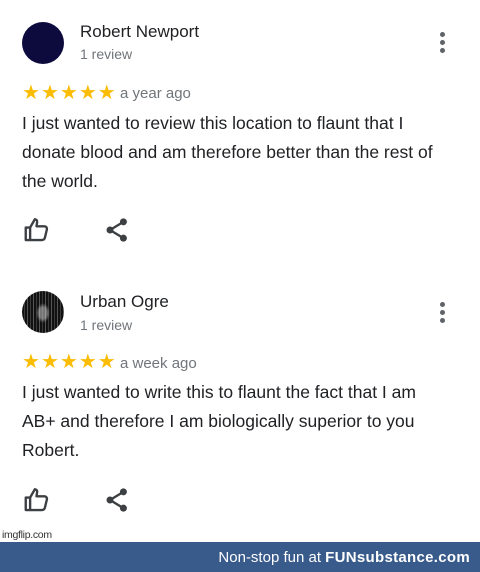  I want to click on footer-brand: FUNsubstance.com, so click(397, 557).